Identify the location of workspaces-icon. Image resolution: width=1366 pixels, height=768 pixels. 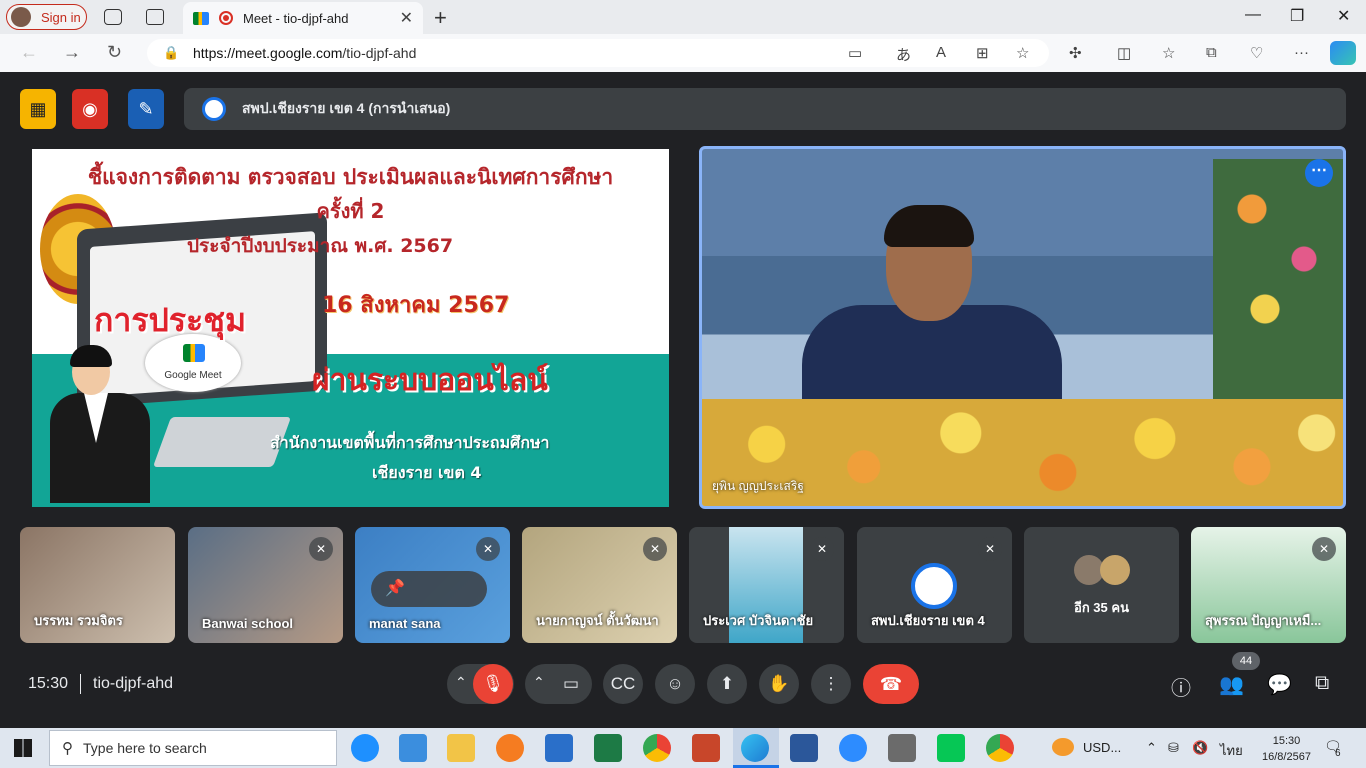
(113, 17).